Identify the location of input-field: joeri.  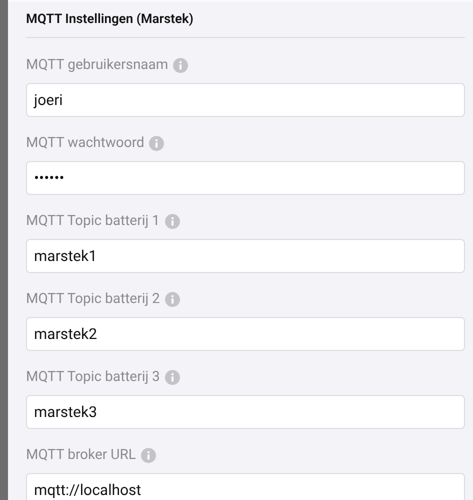
(245, 100).